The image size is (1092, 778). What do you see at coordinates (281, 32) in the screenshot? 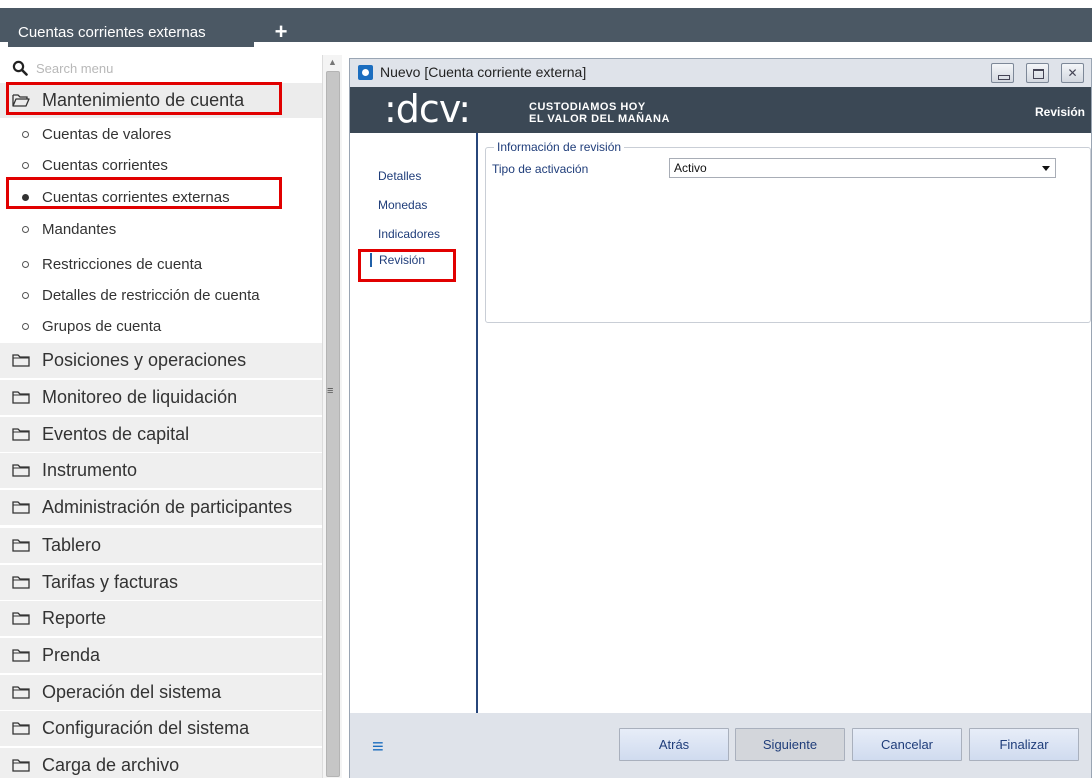
I see `add-tab-button: +` at bounding box center [281, 32].